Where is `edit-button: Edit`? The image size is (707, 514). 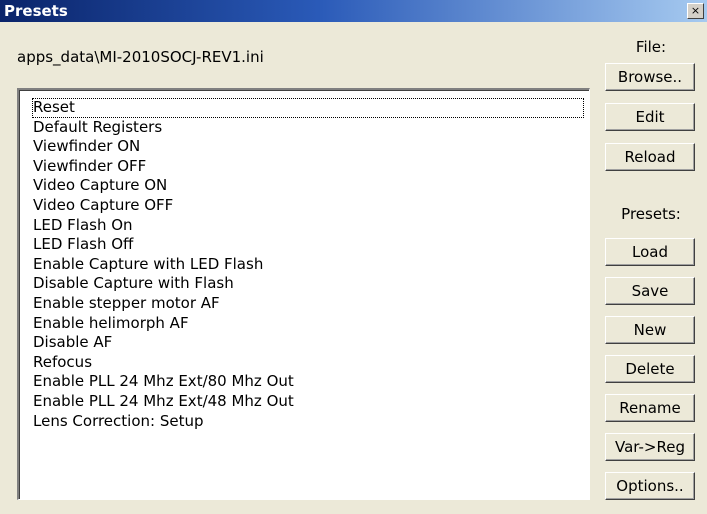
edit-button: Edit is located at coordinates (650, 117).